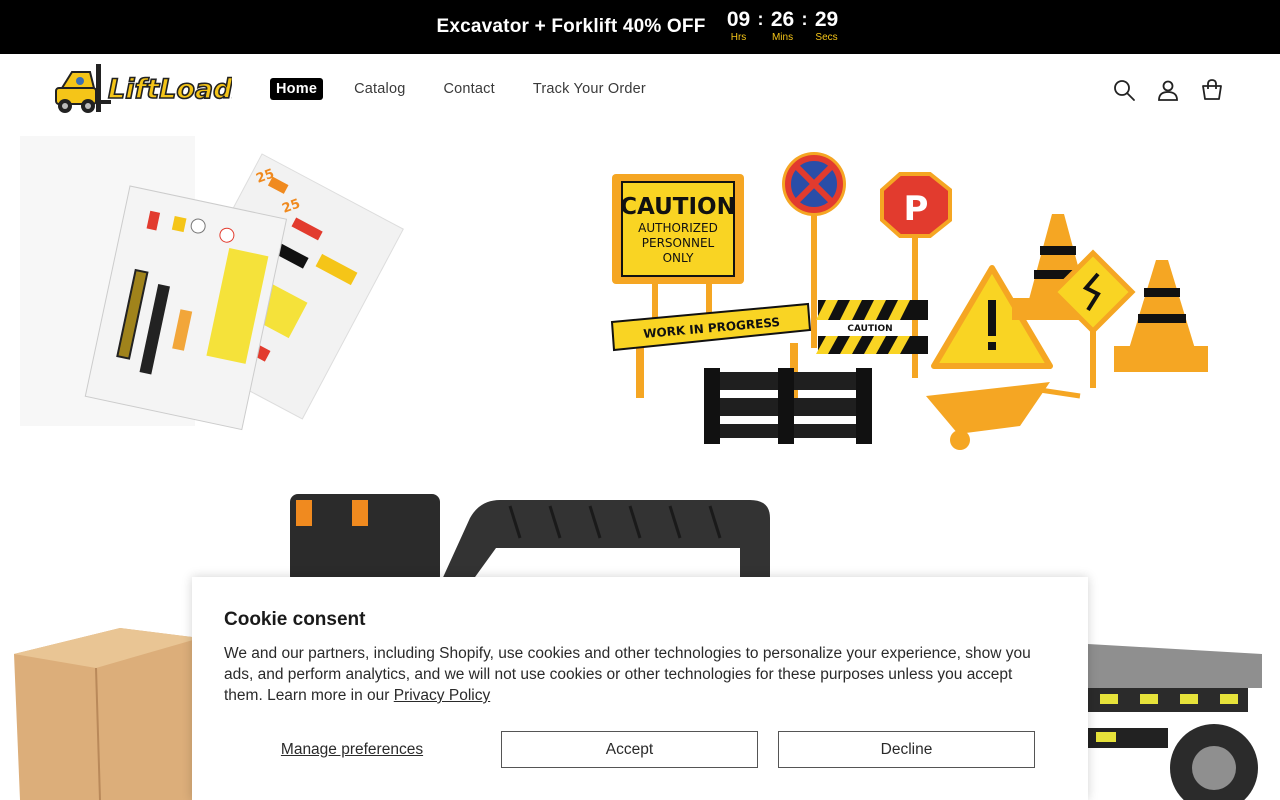 The height and width of the screenshot is (800, 1280). Describe the element at coordinates (738, 37) in the screenshot. I see `timer-hours-label: Hrs` at that location.